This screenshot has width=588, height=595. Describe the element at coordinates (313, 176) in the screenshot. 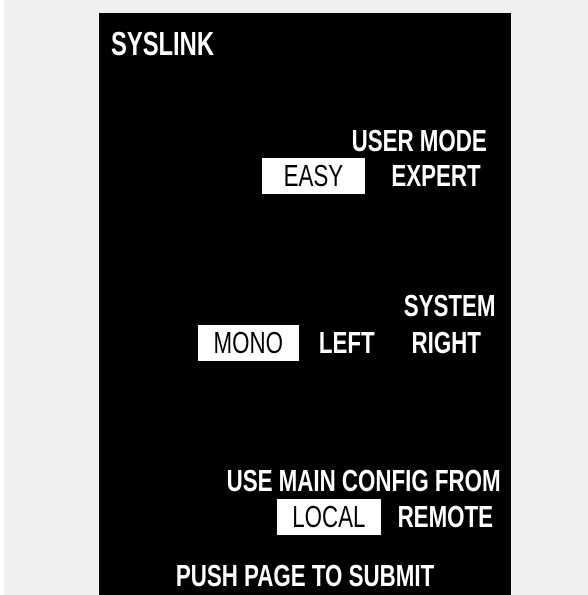

I see `user-mode-option-easy: EASY` at that location.